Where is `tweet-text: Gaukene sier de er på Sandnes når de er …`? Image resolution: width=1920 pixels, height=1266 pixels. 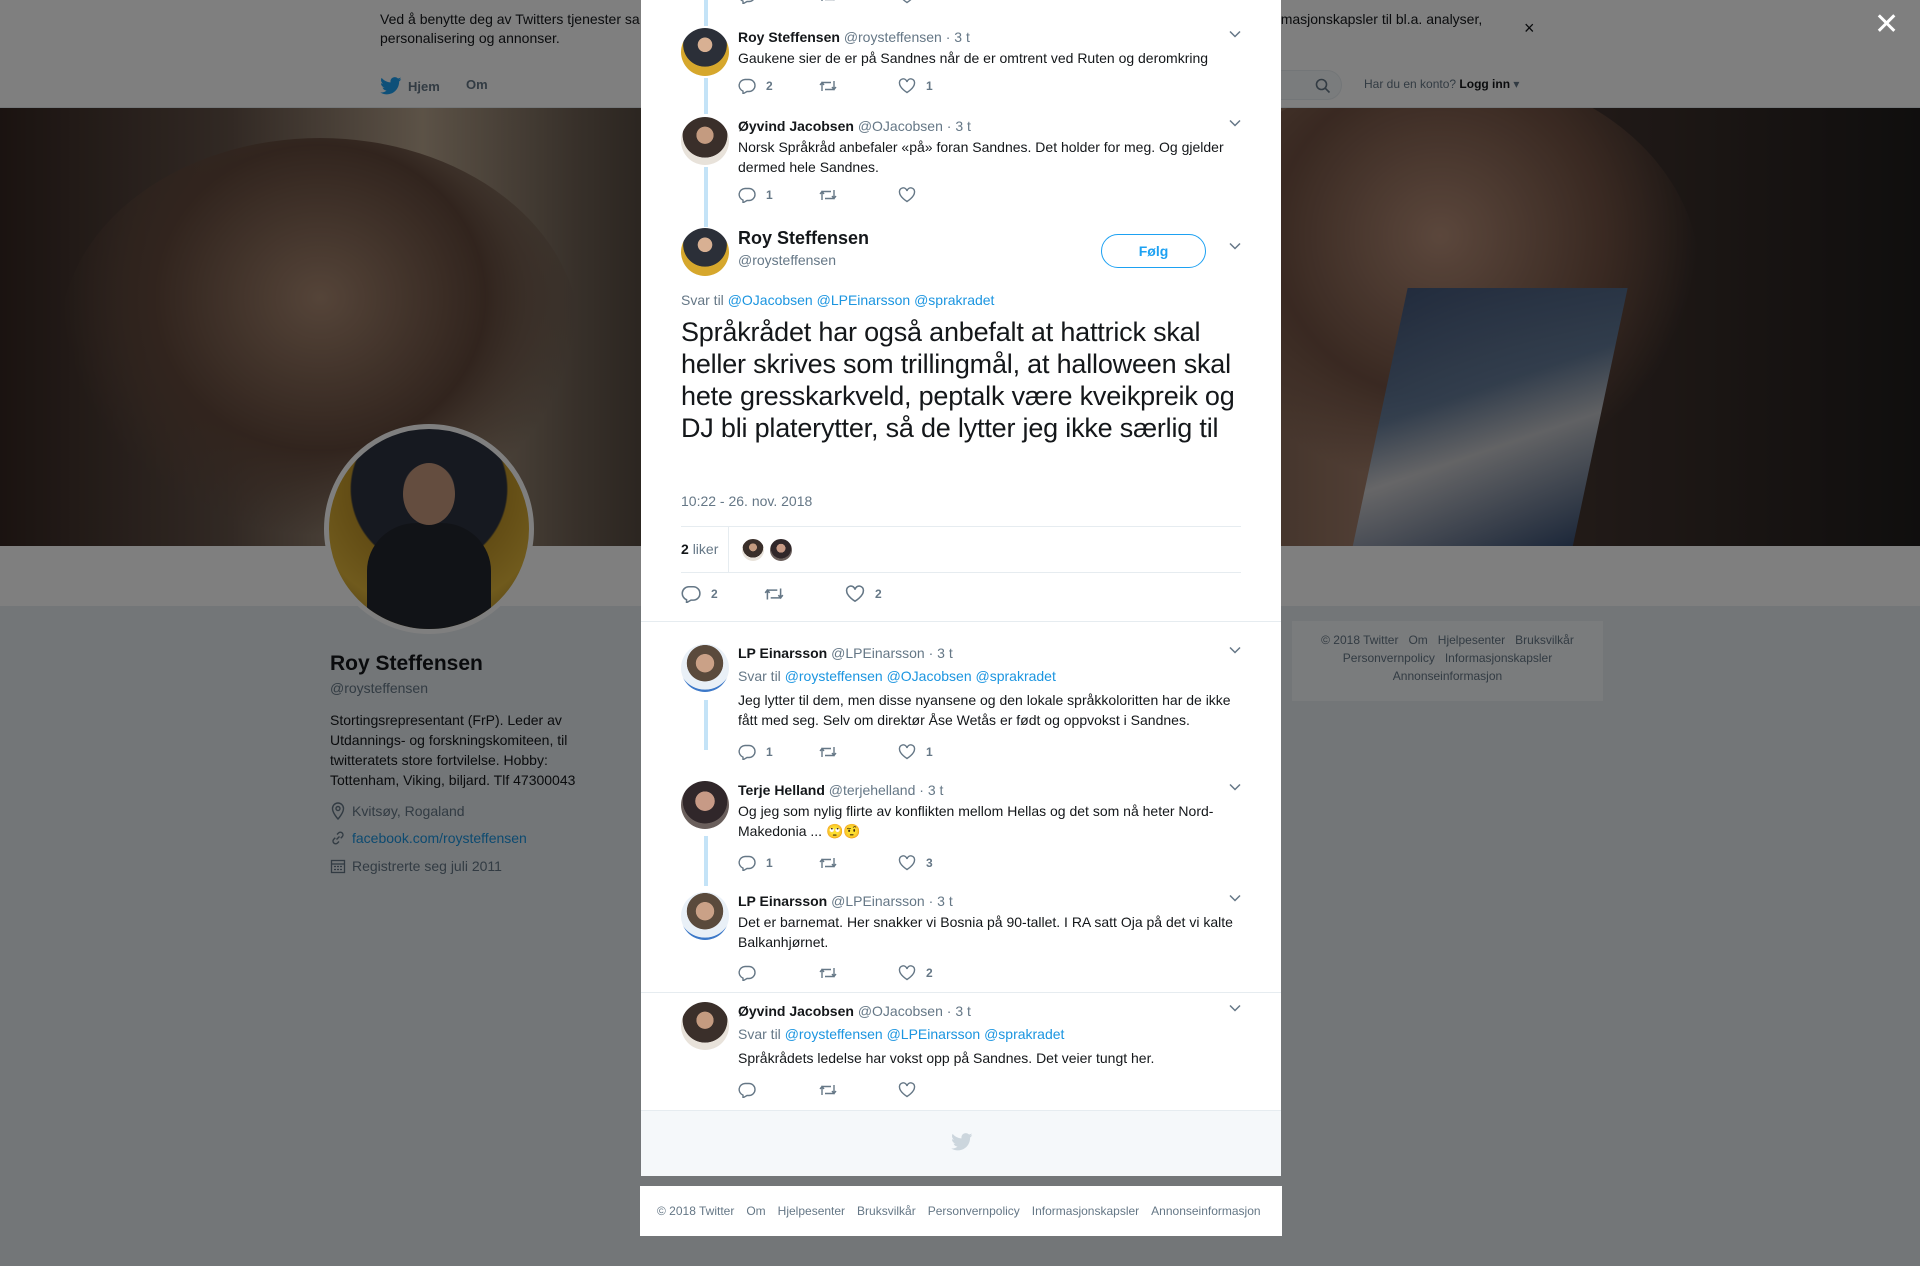 tweet-text: Gaukene sier de er på Sandnes når de er … is located at coordinates (973, 58).